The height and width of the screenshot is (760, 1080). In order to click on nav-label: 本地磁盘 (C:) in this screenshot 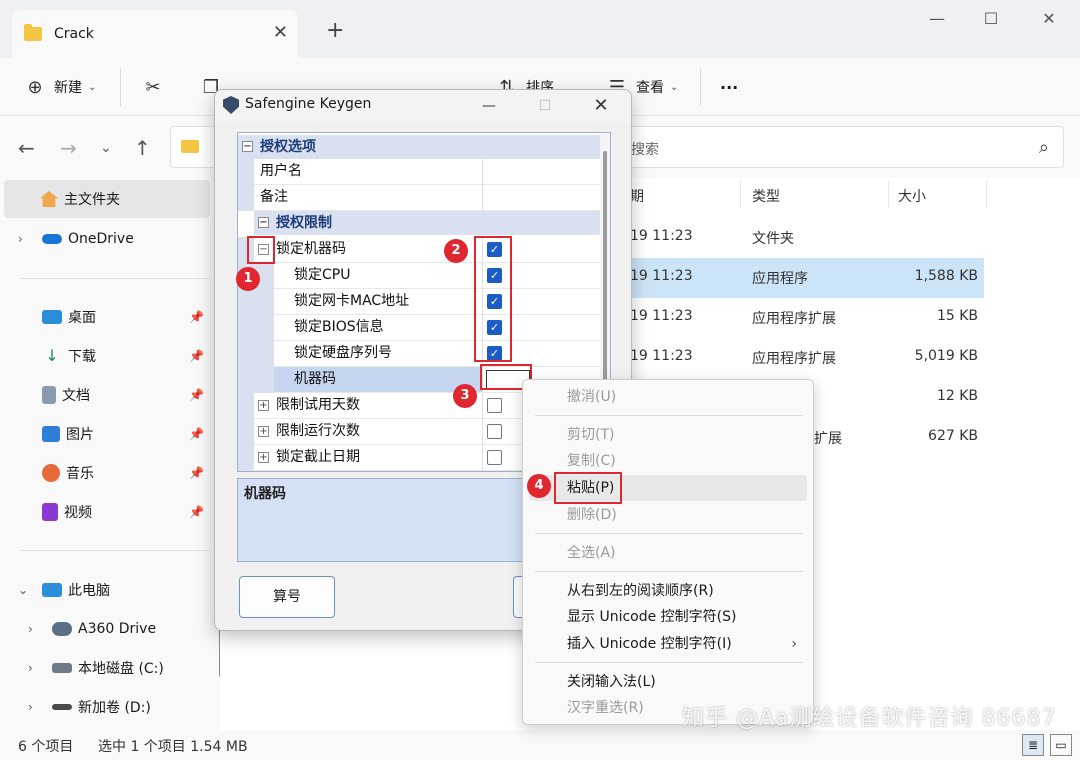, I will do `click(121, 669)`.